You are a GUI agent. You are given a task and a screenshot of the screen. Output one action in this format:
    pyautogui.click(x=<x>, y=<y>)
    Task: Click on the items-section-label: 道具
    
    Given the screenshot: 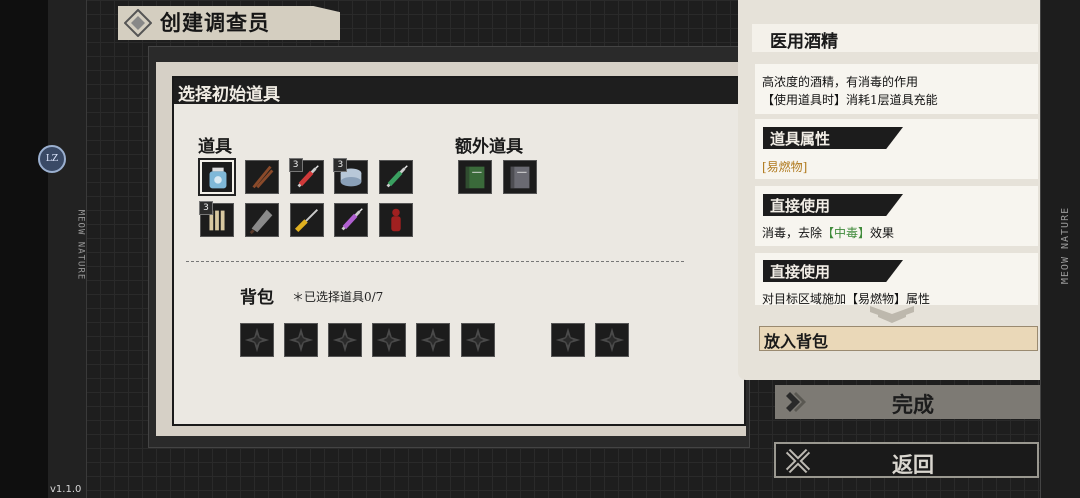 What is the action you would take?
    pyautogui.click(x=215, y=147)
    